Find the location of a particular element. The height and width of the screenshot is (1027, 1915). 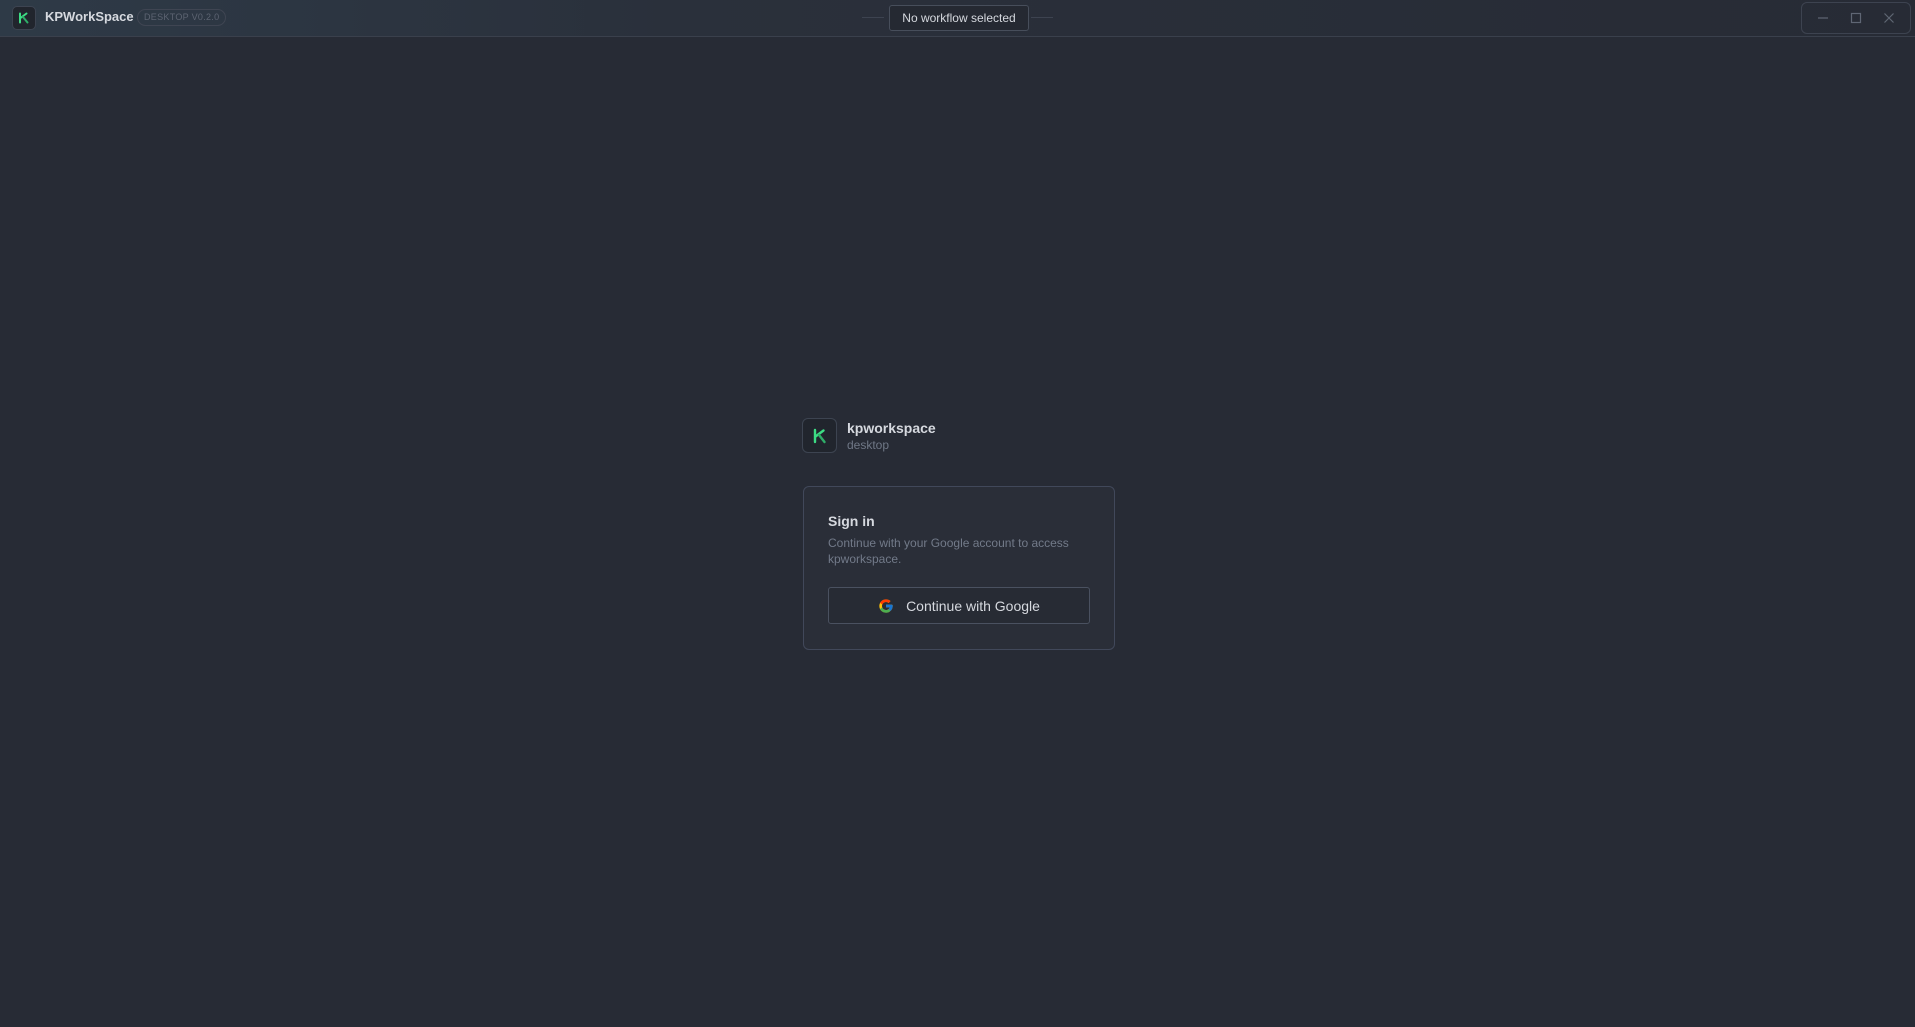

continue-with-google-button: Continue with Google is located at coordinates (959, 605).